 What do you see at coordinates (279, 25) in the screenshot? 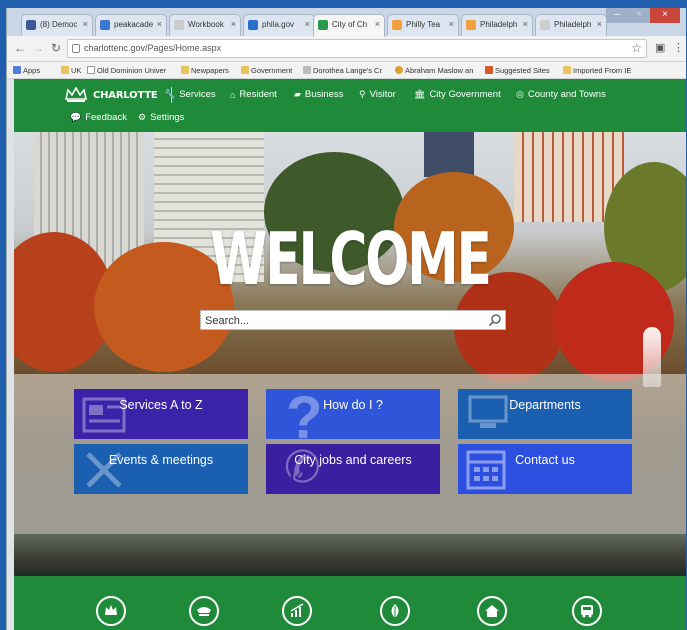
I see `tab-3: phila.gov ×` at bounding box center [279, 25].